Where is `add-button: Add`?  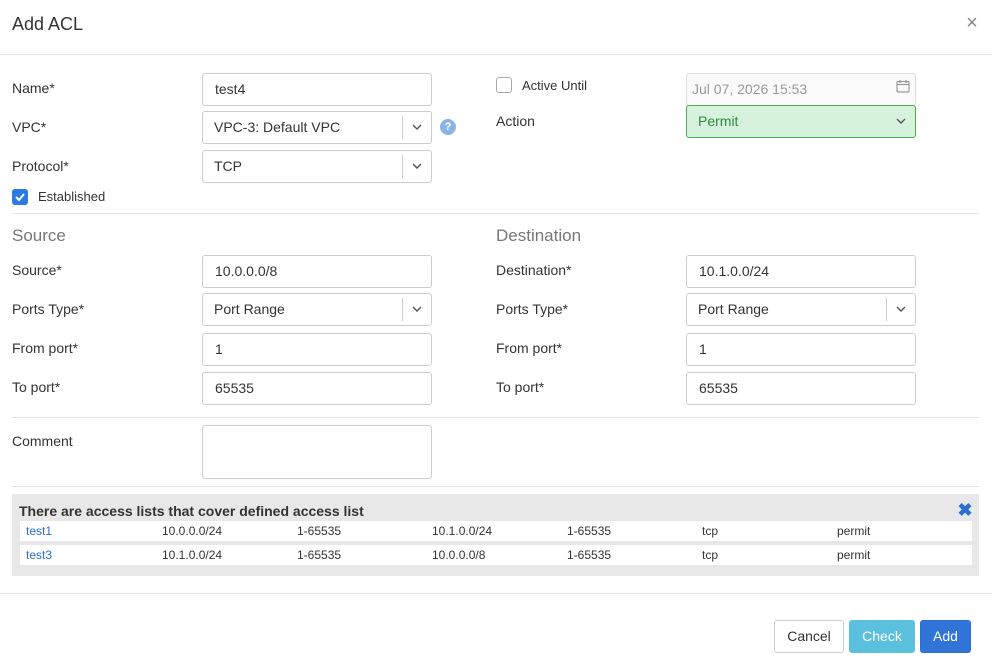
add-button: Add is located at coordinates (945, 636).